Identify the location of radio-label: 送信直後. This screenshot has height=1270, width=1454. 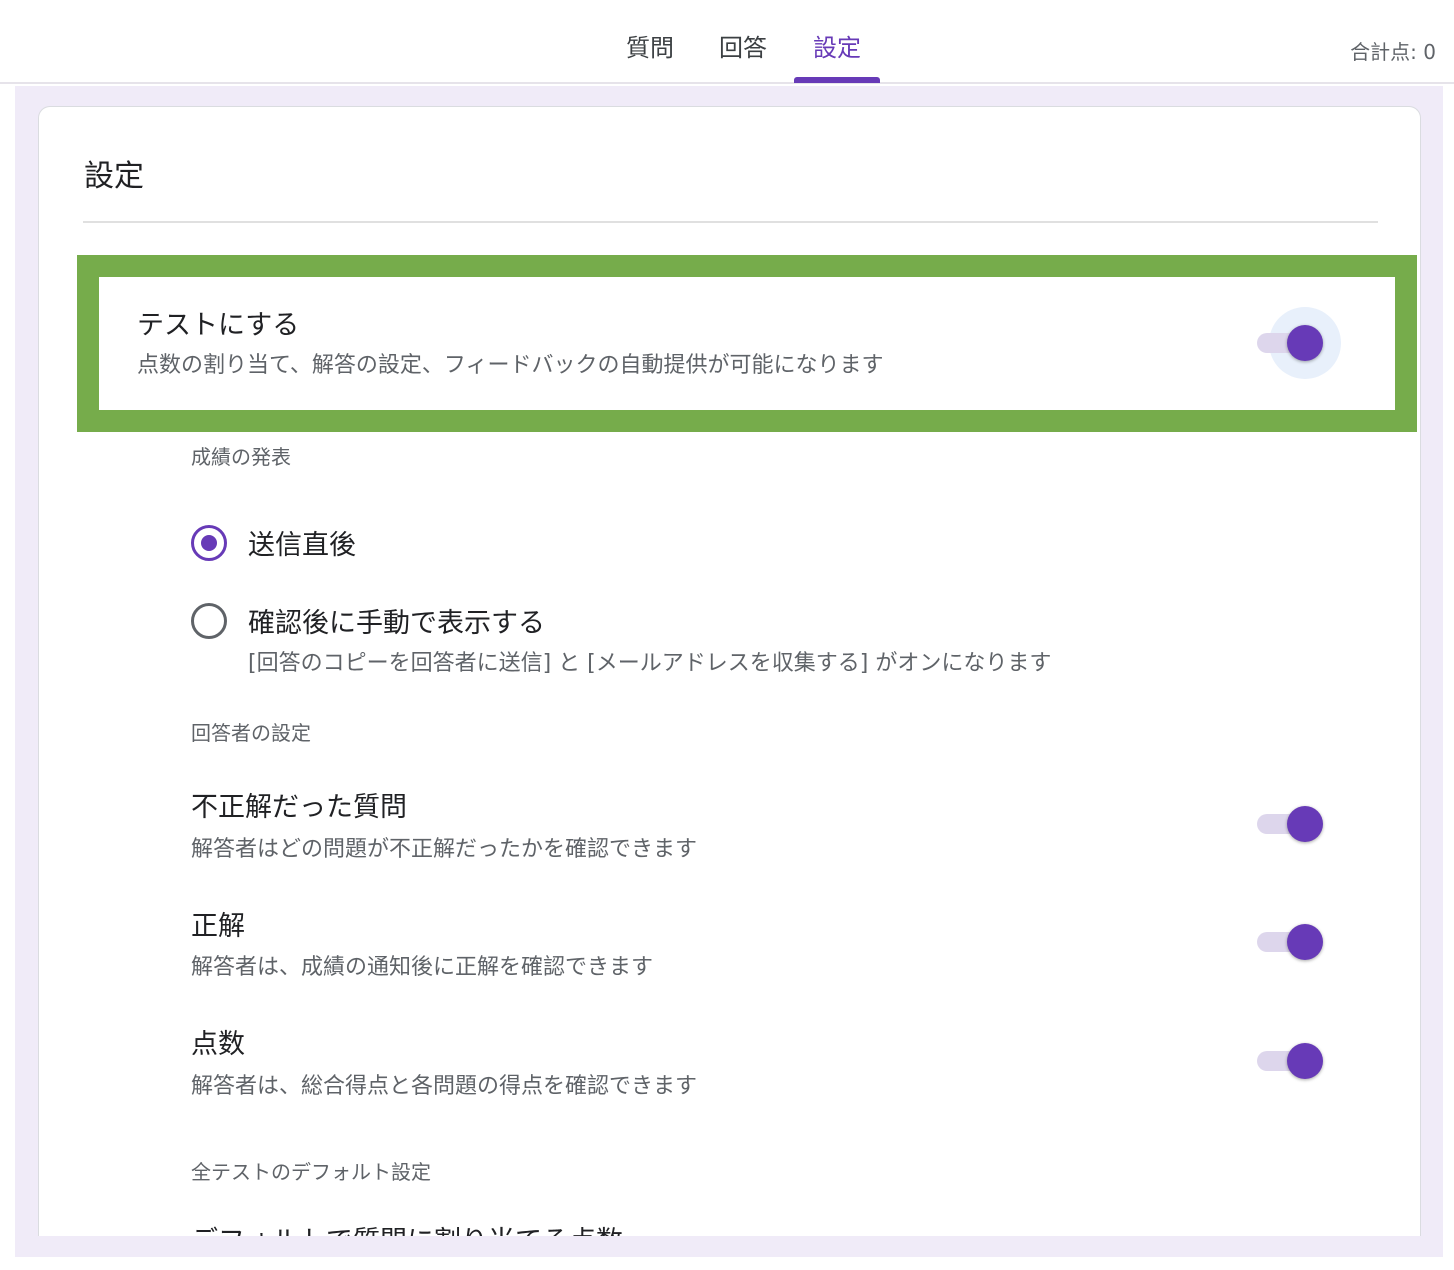
(302, 545).